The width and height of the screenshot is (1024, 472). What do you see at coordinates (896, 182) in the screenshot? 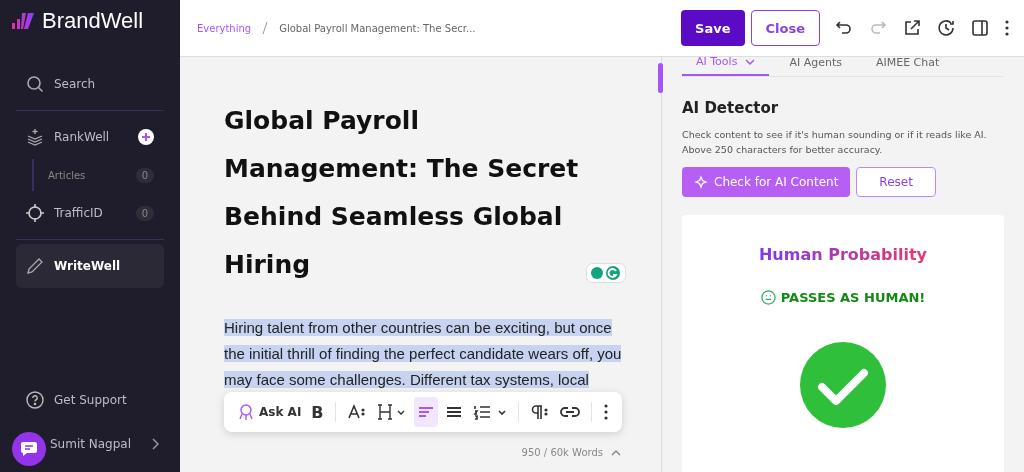
I see `reset-button: Reset` at bounding box center [896, 182].